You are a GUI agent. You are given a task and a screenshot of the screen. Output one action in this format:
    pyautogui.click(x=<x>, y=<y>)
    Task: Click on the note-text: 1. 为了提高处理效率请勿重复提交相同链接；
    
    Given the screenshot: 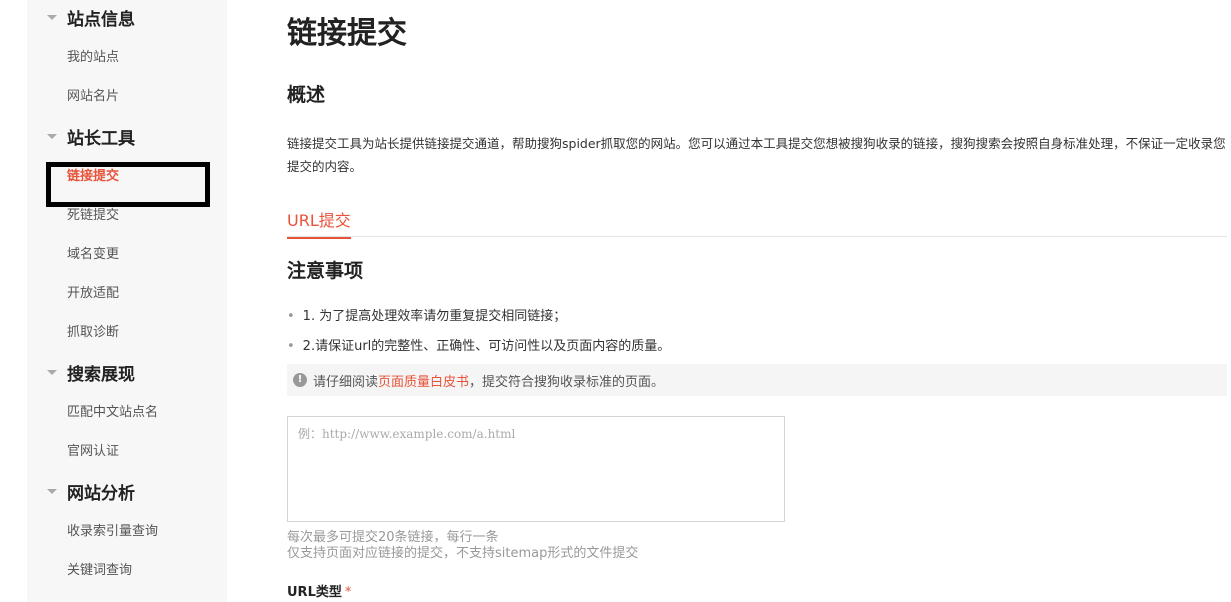 What is the action you would take?
    pyautogui.click(x=434, y=316)
    